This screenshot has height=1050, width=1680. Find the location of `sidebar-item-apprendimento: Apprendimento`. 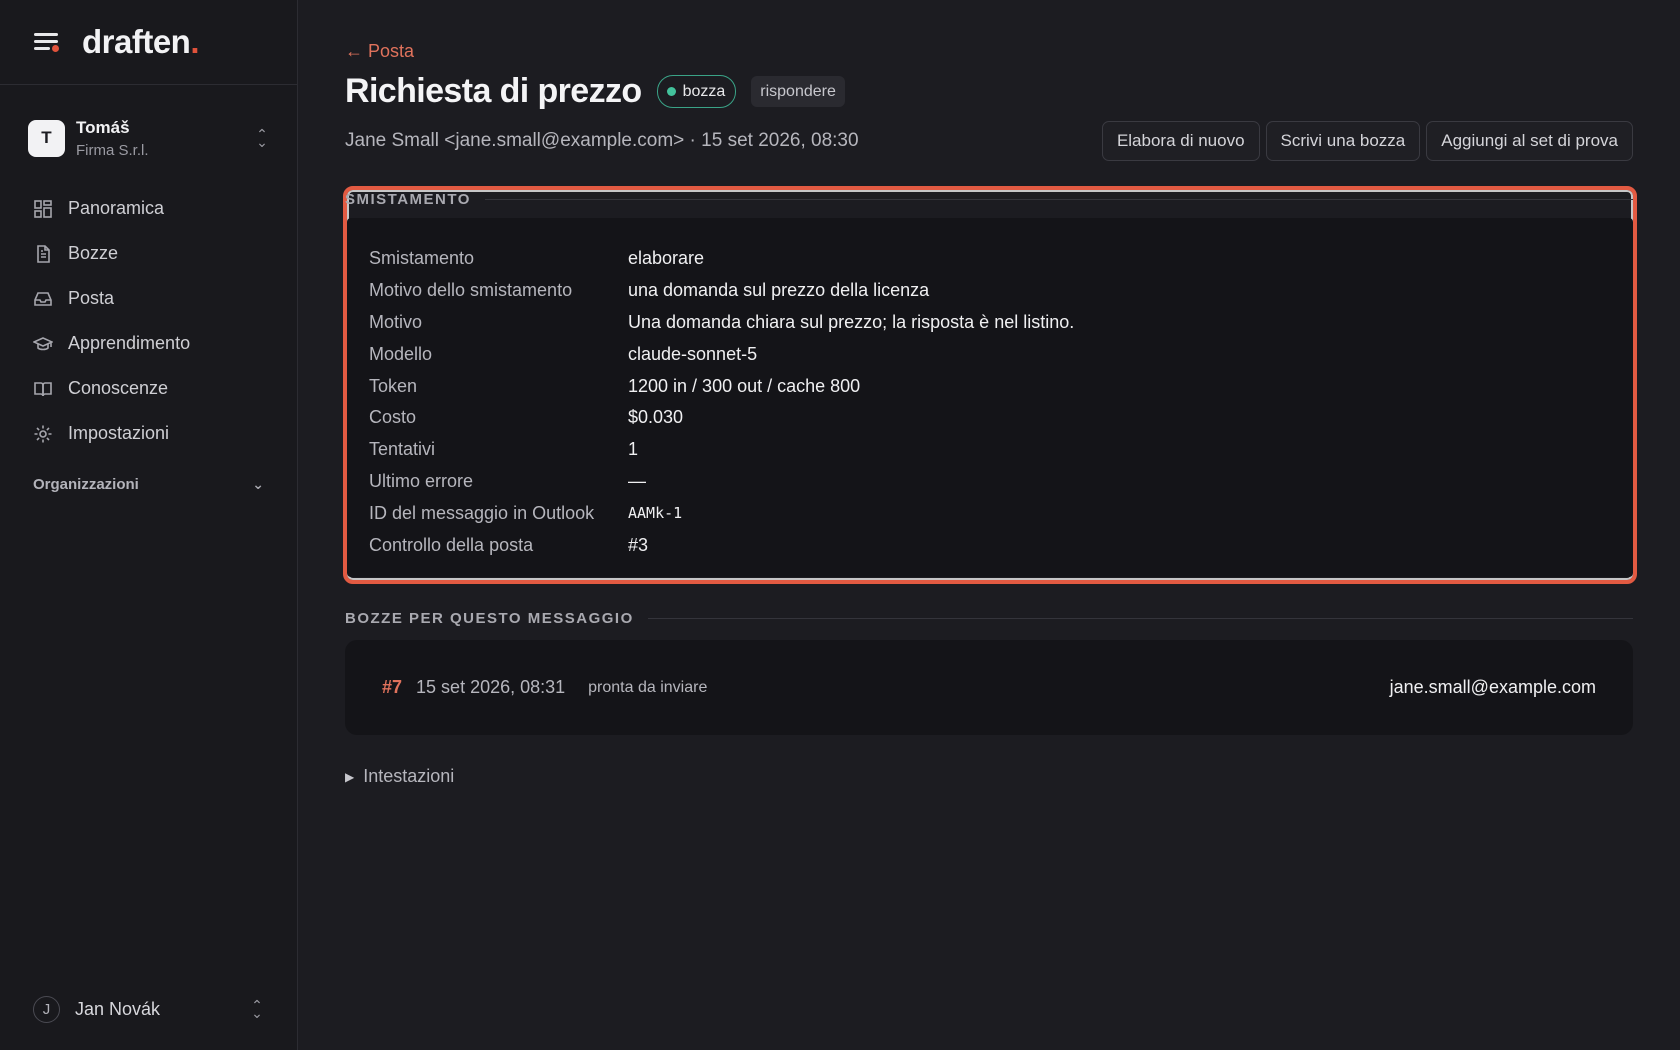

sidebar-item-apprendimento: Apprendimento is located at coordinates (148, 343).